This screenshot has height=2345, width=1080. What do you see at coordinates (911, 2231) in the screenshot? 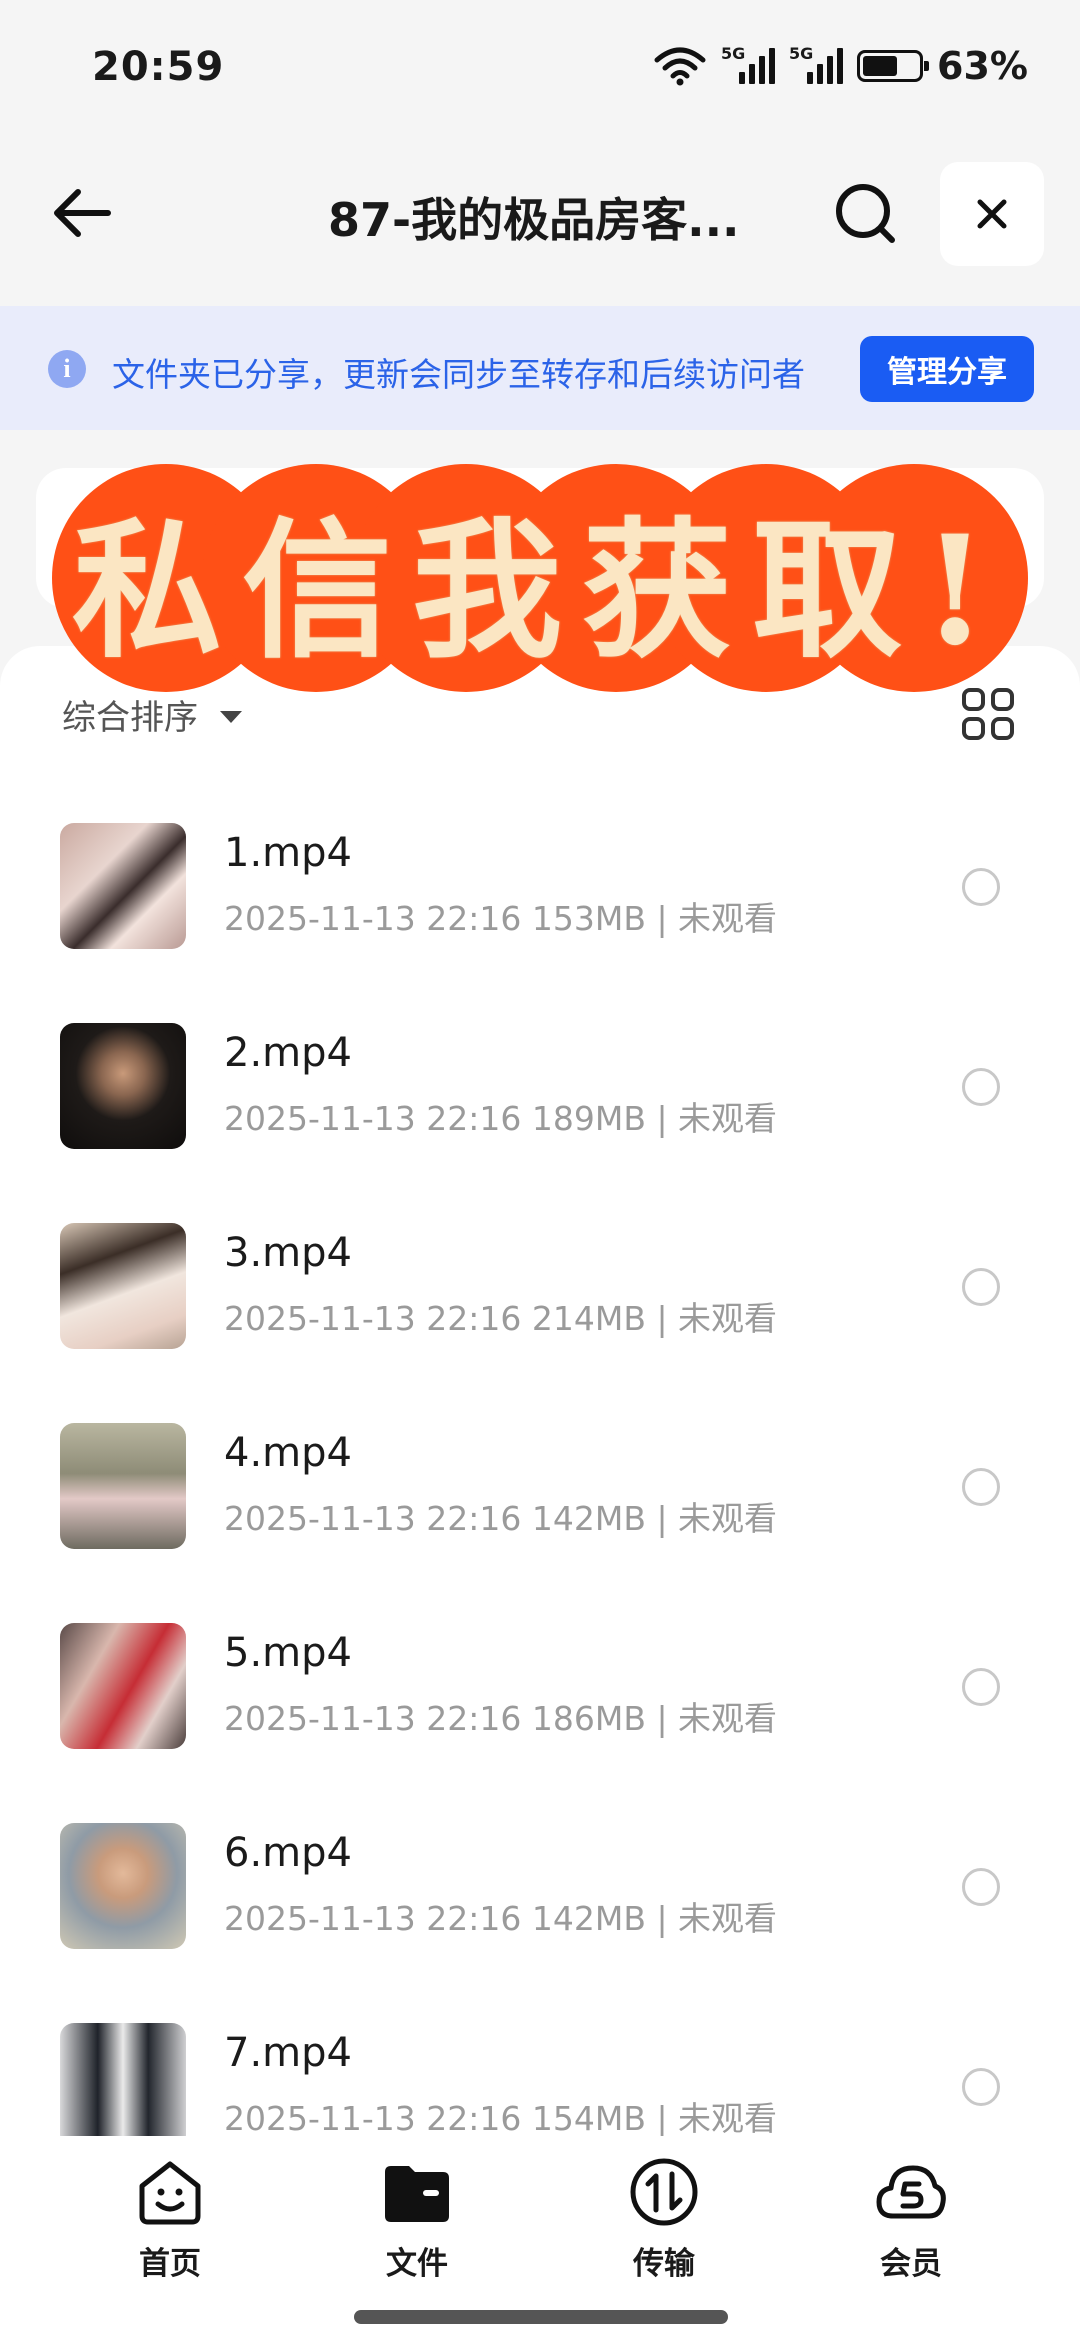
I see `tab-vip: 会员` at bounding box center [911, 2231].